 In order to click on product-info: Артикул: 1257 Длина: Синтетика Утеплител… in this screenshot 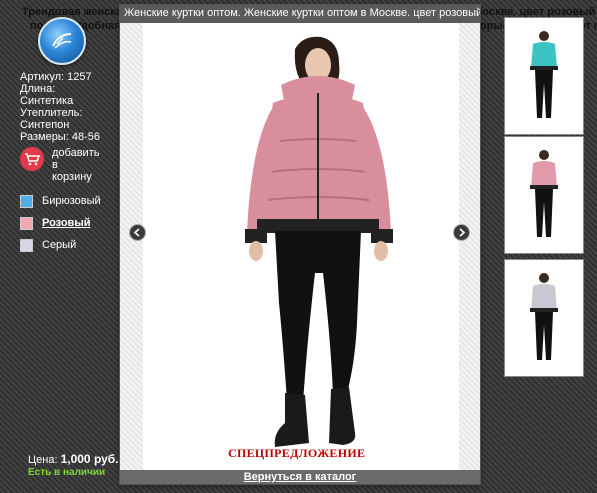, I will do `click(70, 107)`.